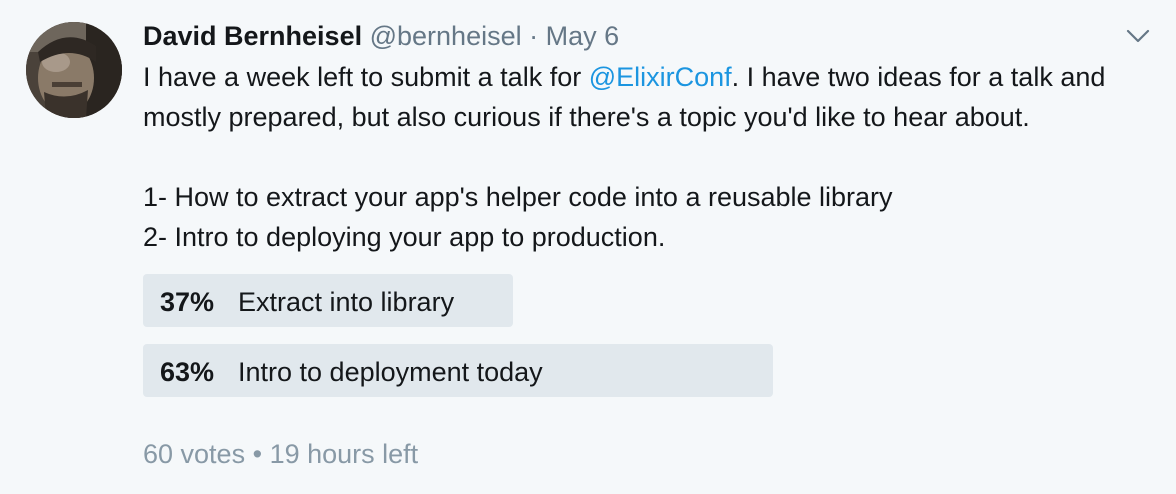  I want to click on avatar-photo, so click(74, 70).